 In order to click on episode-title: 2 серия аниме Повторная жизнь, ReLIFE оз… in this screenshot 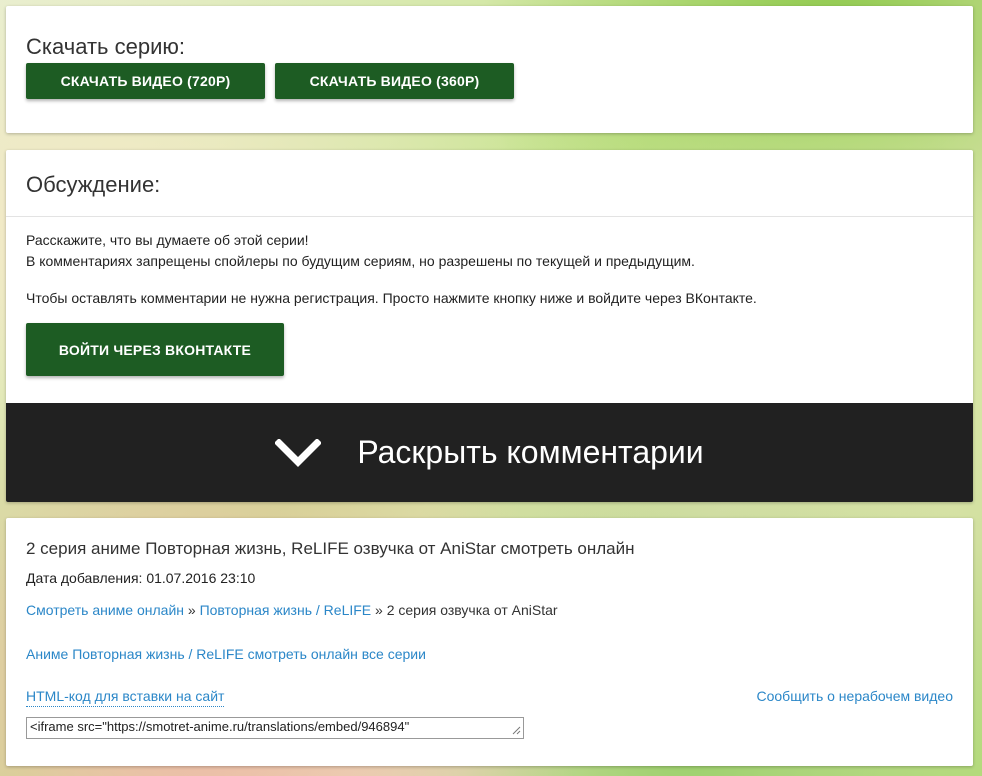, I will do `click(330, 548)`.